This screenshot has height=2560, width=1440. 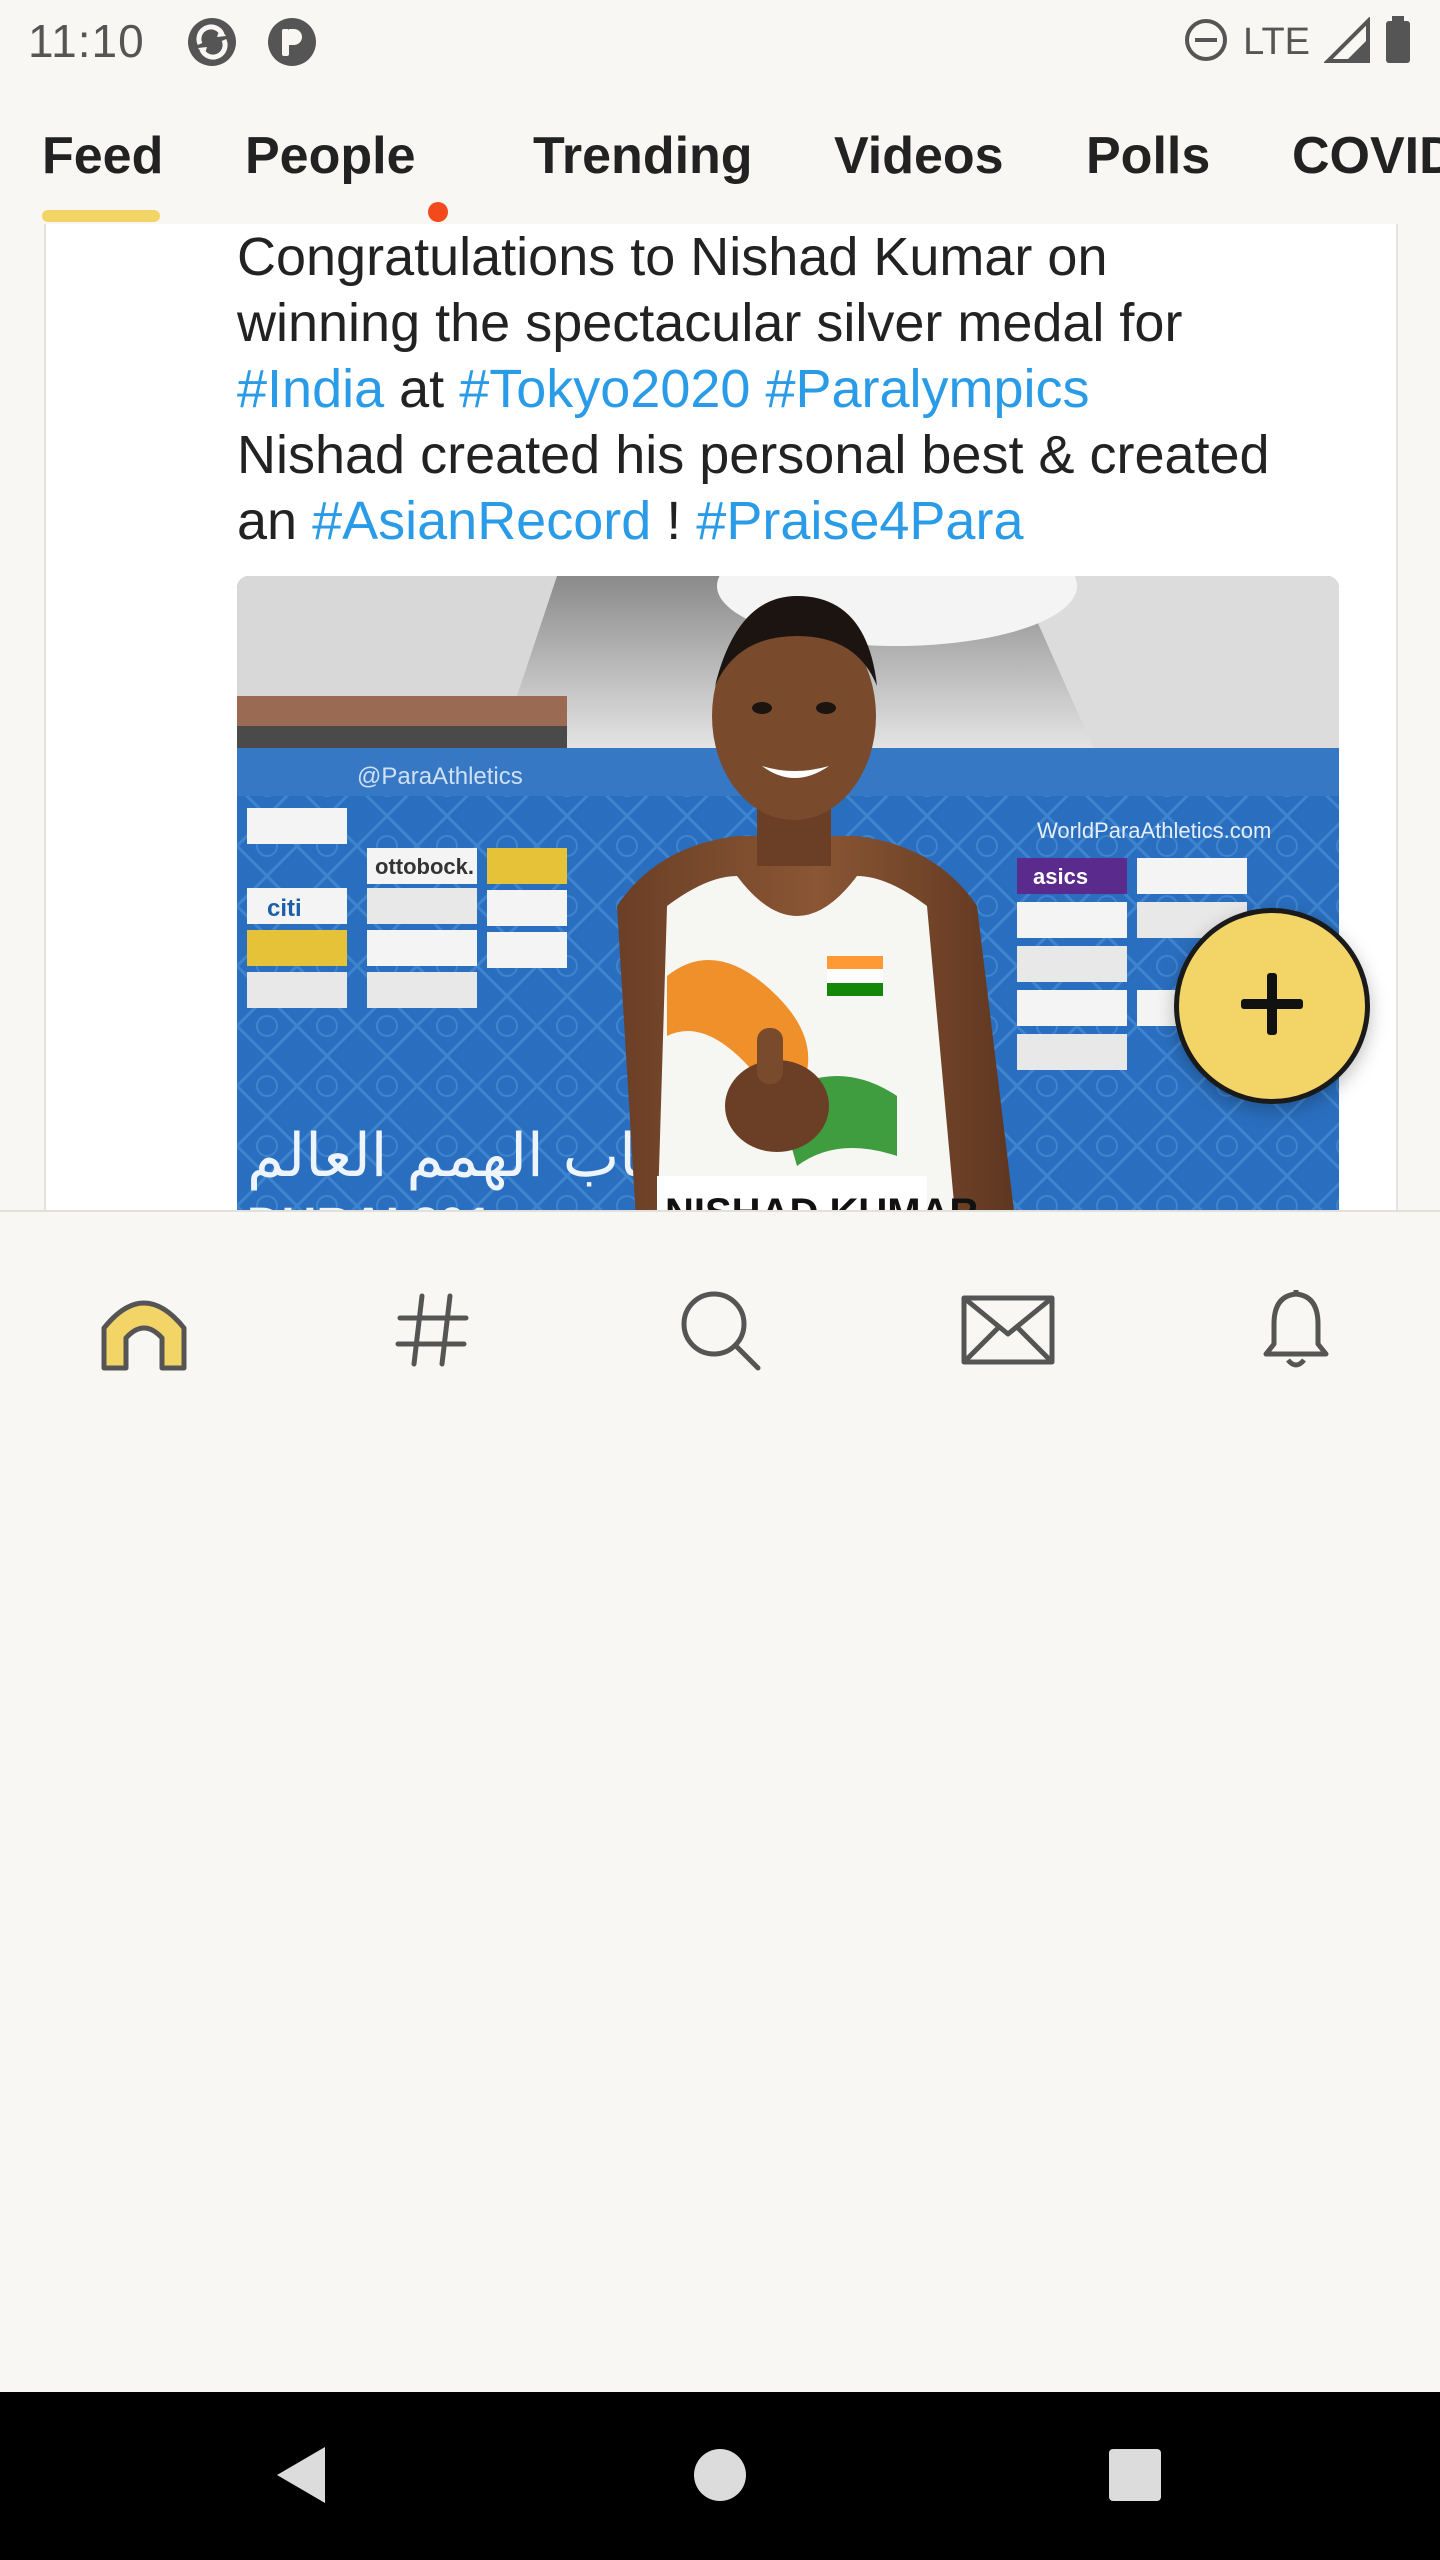 What do you see at coordinates (292, 42) in the screenshot?
I see `p-app-icon` at bounding box center [292, 42].